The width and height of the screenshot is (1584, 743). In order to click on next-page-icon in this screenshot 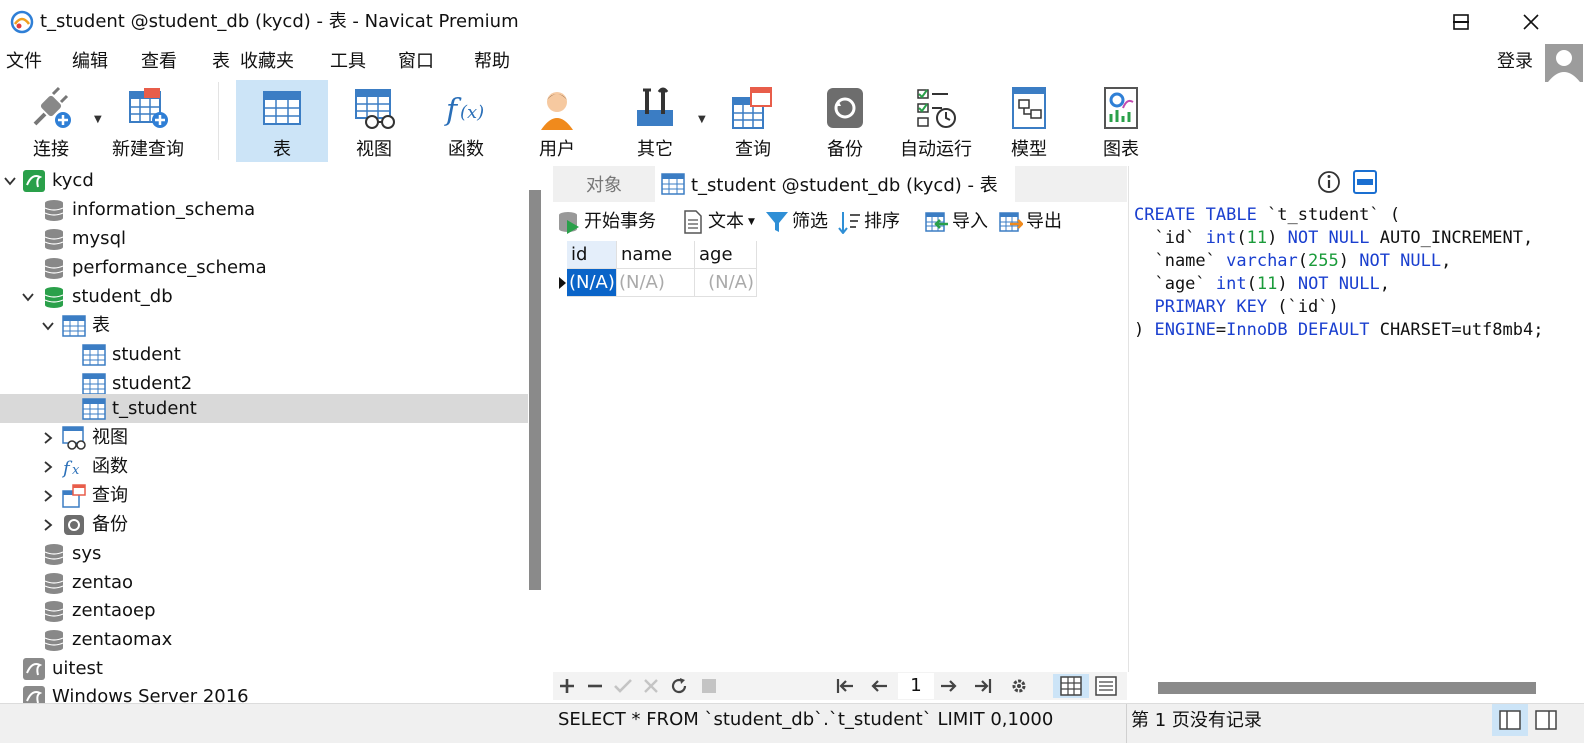, I will do `click(949, 686)`.